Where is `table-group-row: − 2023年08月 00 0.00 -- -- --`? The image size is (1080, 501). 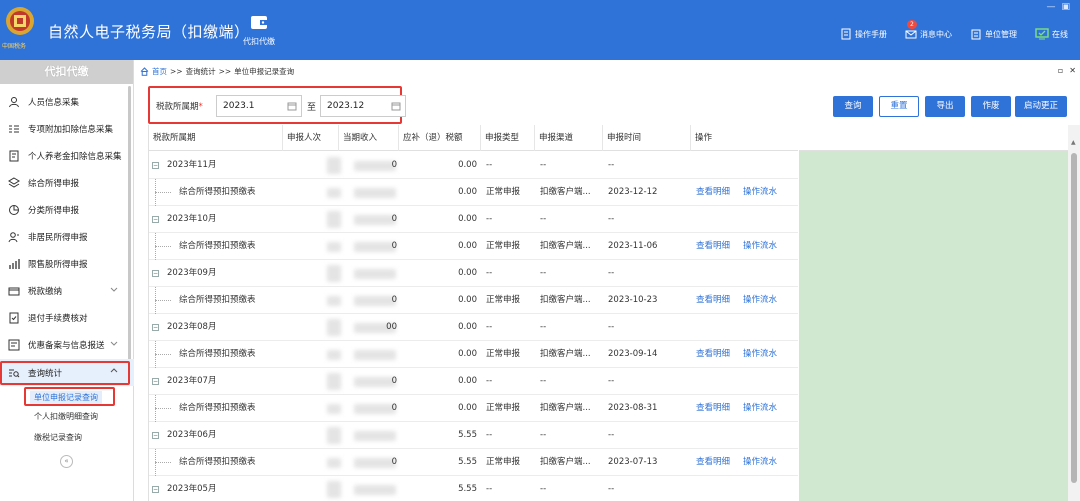
table-group-row: − 2023年08月 00 0.00 -- -- -- is located at coordinates (473, 327).